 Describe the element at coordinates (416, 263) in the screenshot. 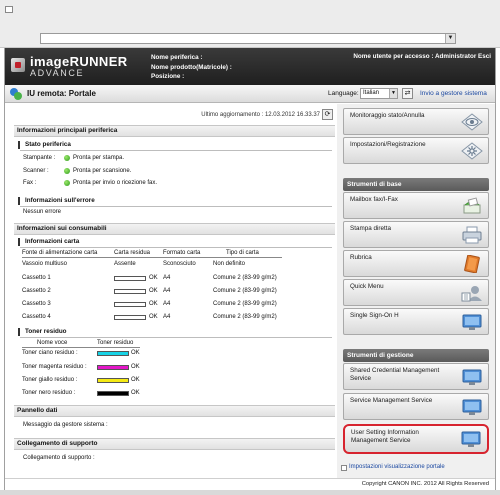

I see `address-book-button: Rubrica` at that location.